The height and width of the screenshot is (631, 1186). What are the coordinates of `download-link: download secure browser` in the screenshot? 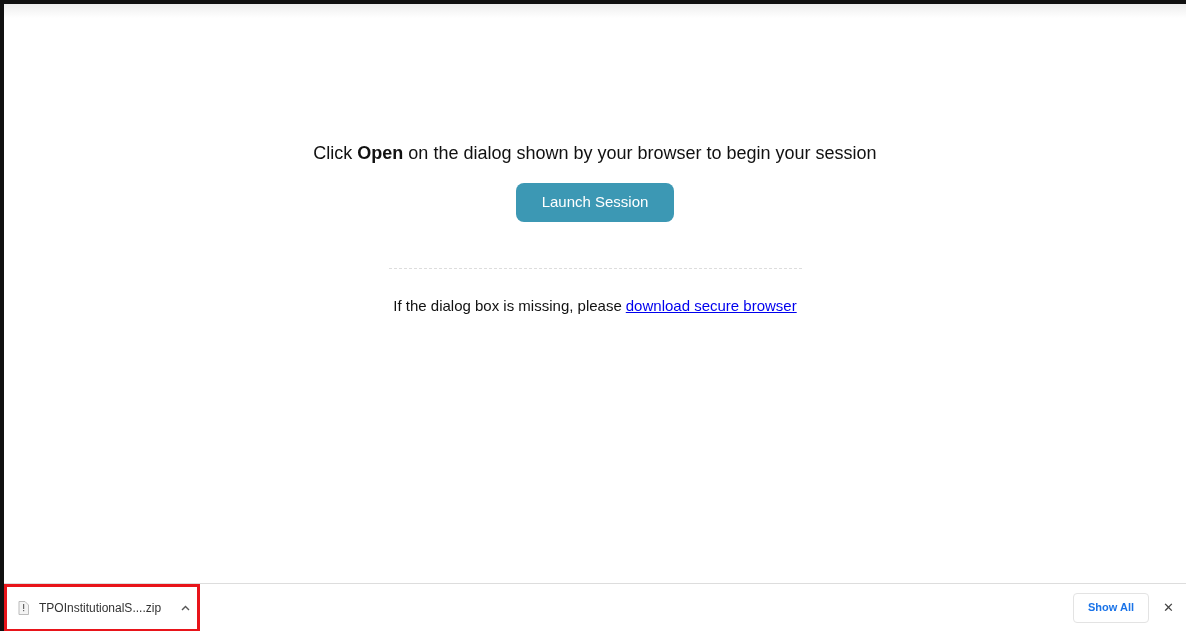 It's located at (711, 306).